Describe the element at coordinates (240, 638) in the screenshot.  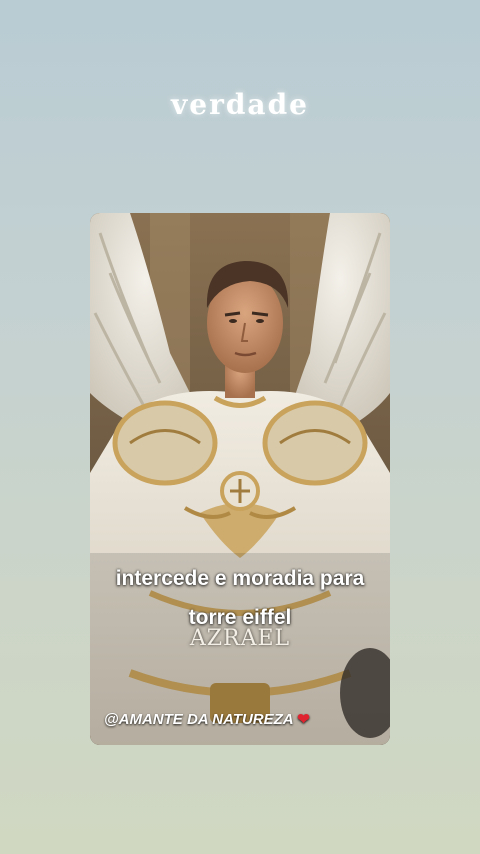
I see `name-label: AZRAEL` at that location.